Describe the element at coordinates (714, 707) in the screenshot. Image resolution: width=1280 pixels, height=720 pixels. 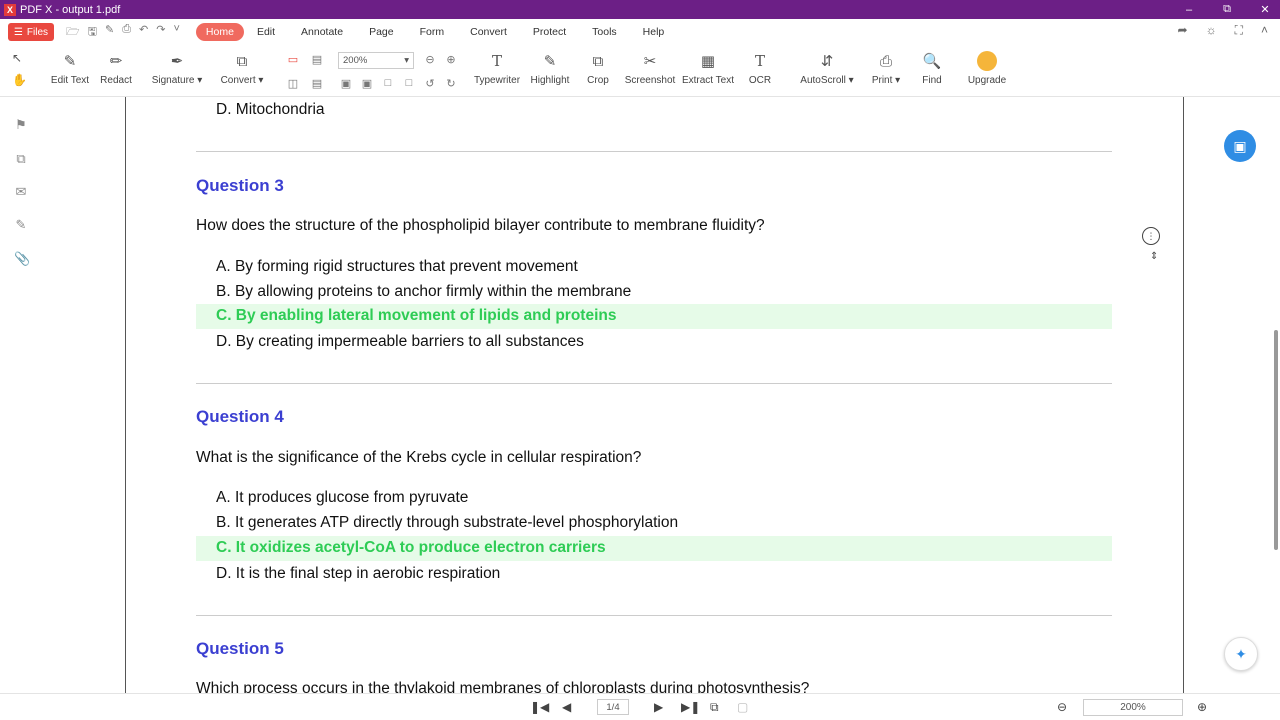
I see `rotate-view-icon: ⧉` at that location.